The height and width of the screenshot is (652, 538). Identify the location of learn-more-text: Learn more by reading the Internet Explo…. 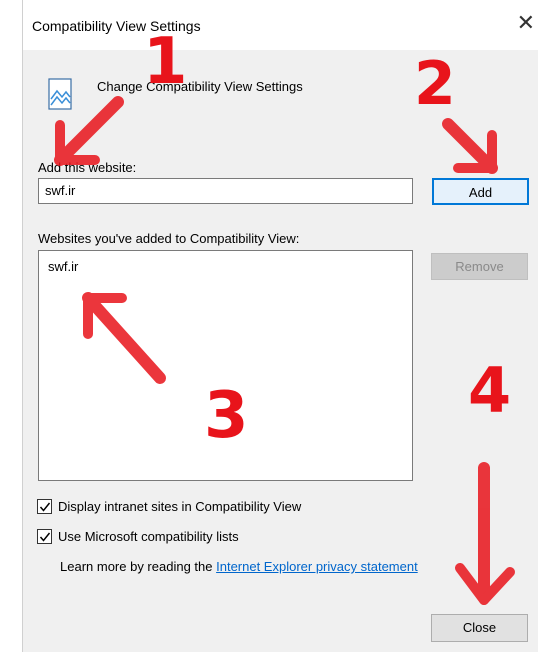
(239, 566).